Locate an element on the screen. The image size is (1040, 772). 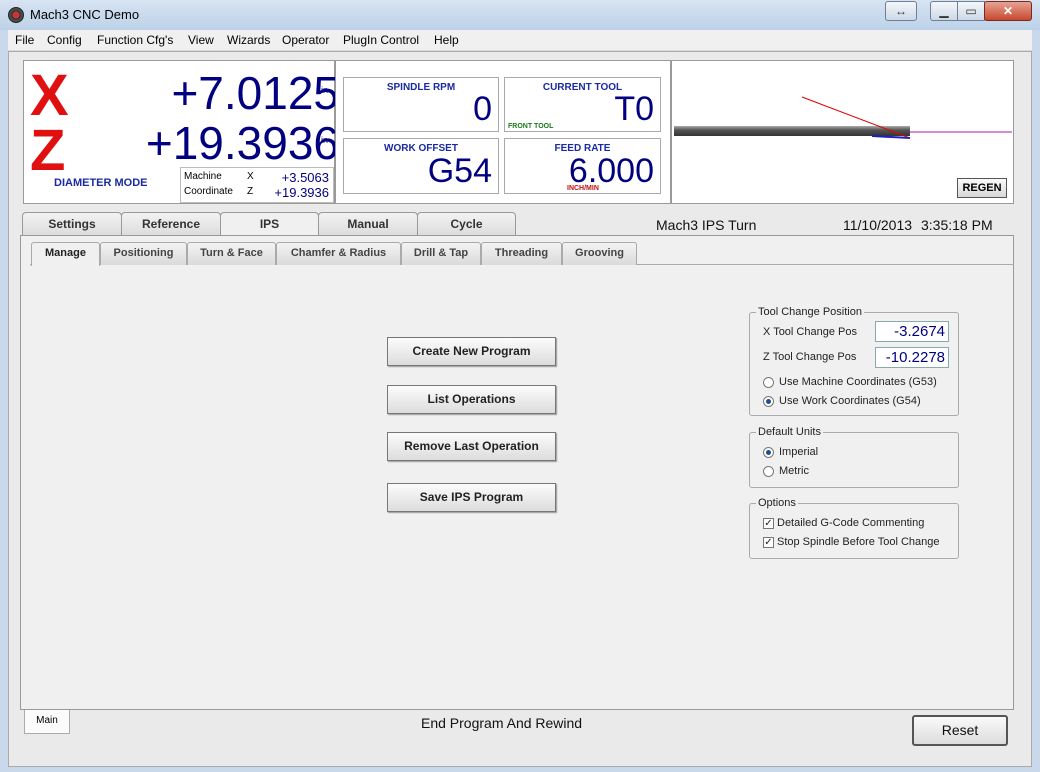
options-title: Options is located at coordinates (777, 503).